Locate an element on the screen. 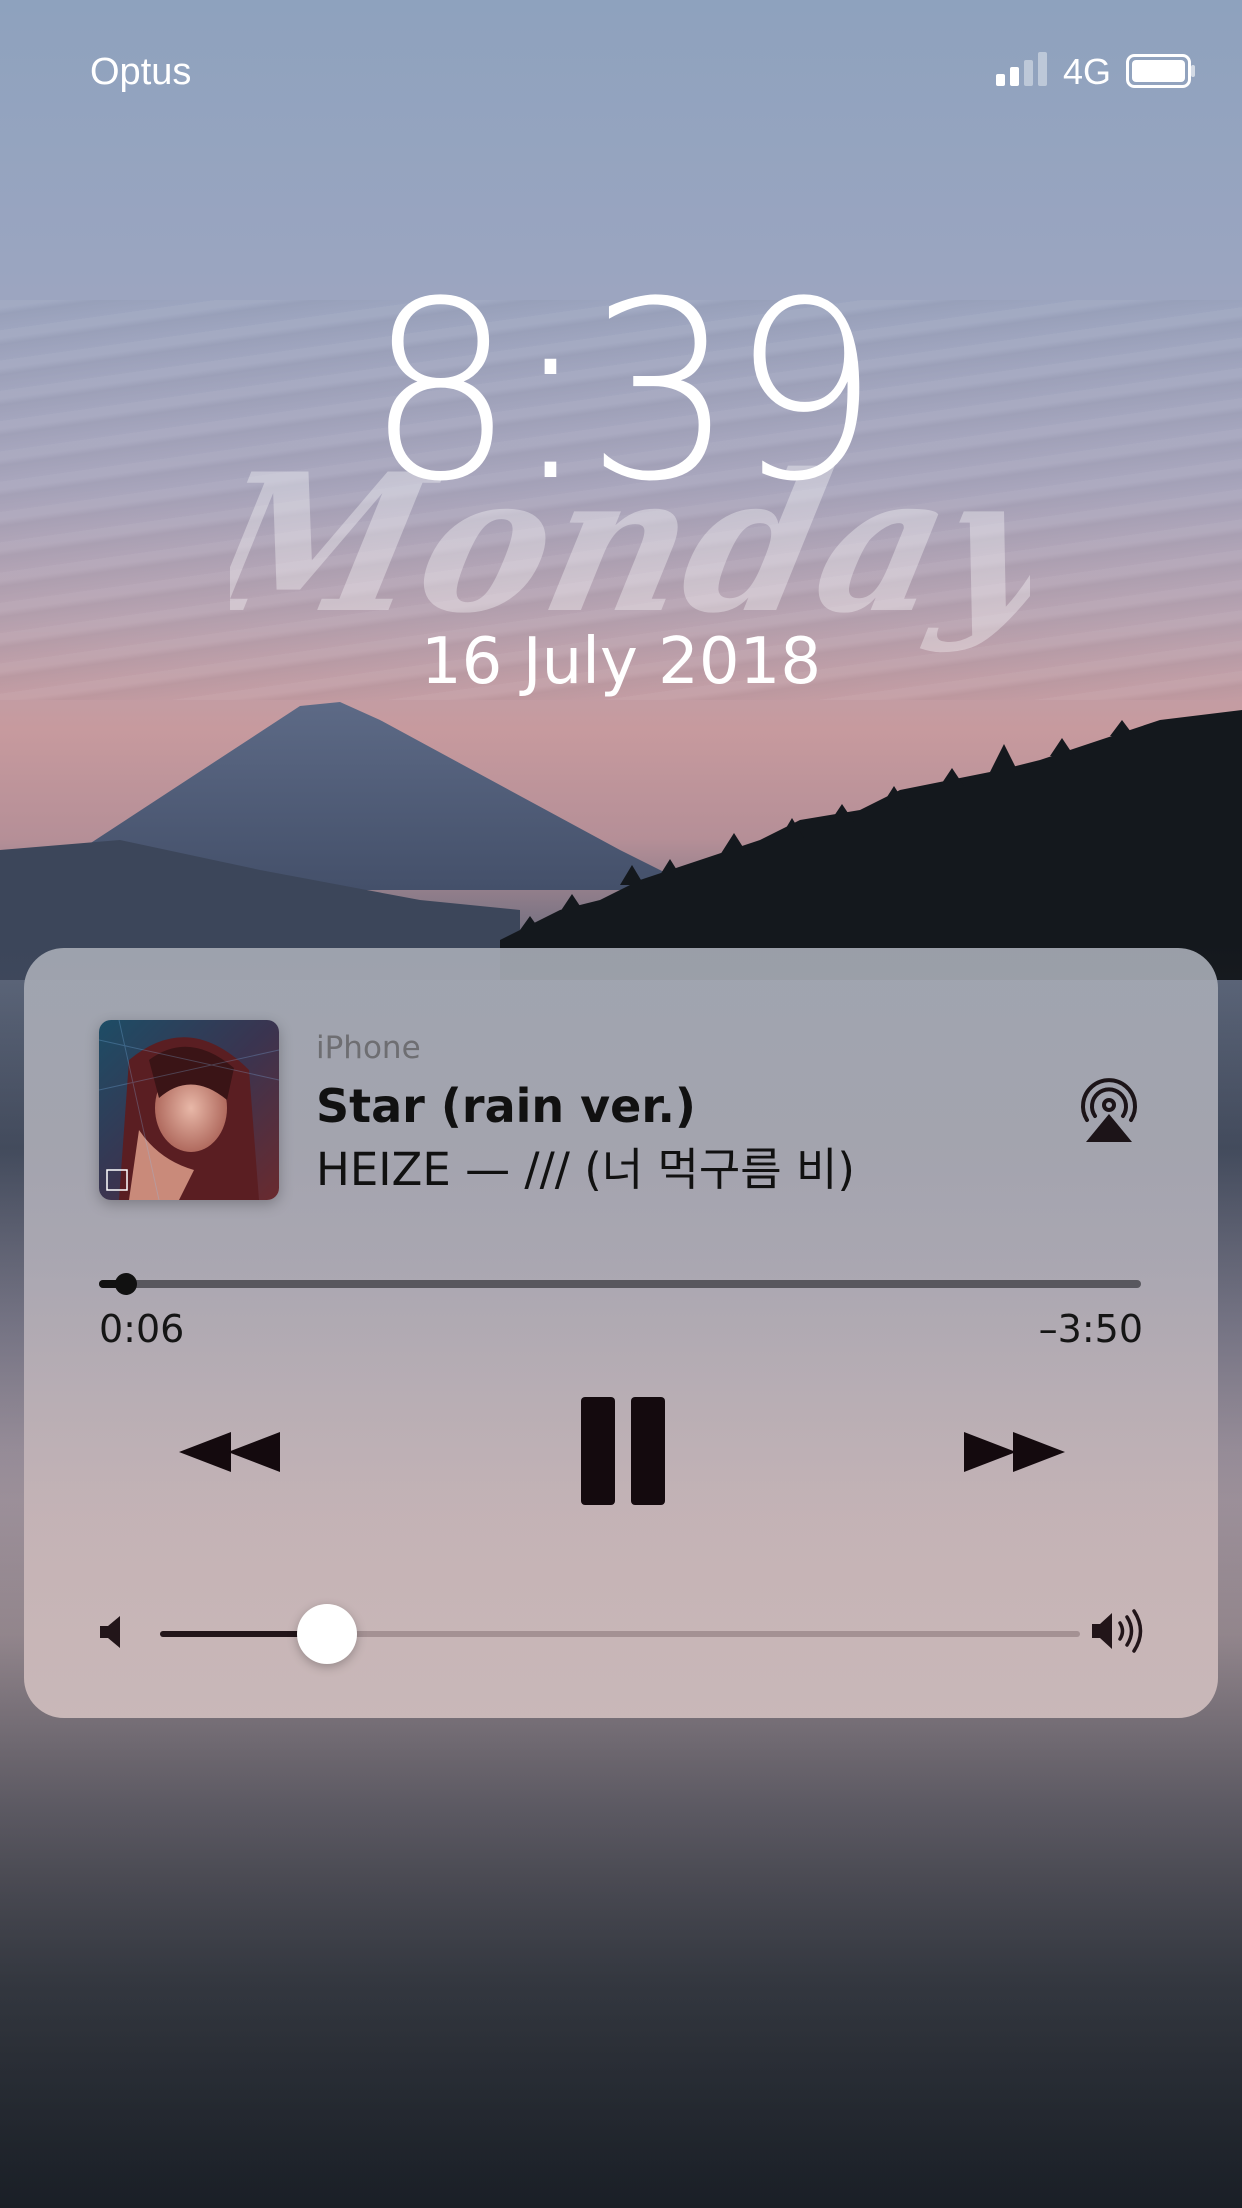  track-title: Star (rain ver.) is located at coordinates (506, 1106).